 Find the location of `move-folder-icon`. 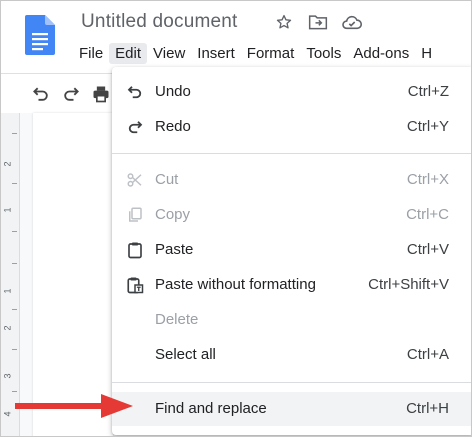

move-folder-icon is located at coordinates (318, 22).